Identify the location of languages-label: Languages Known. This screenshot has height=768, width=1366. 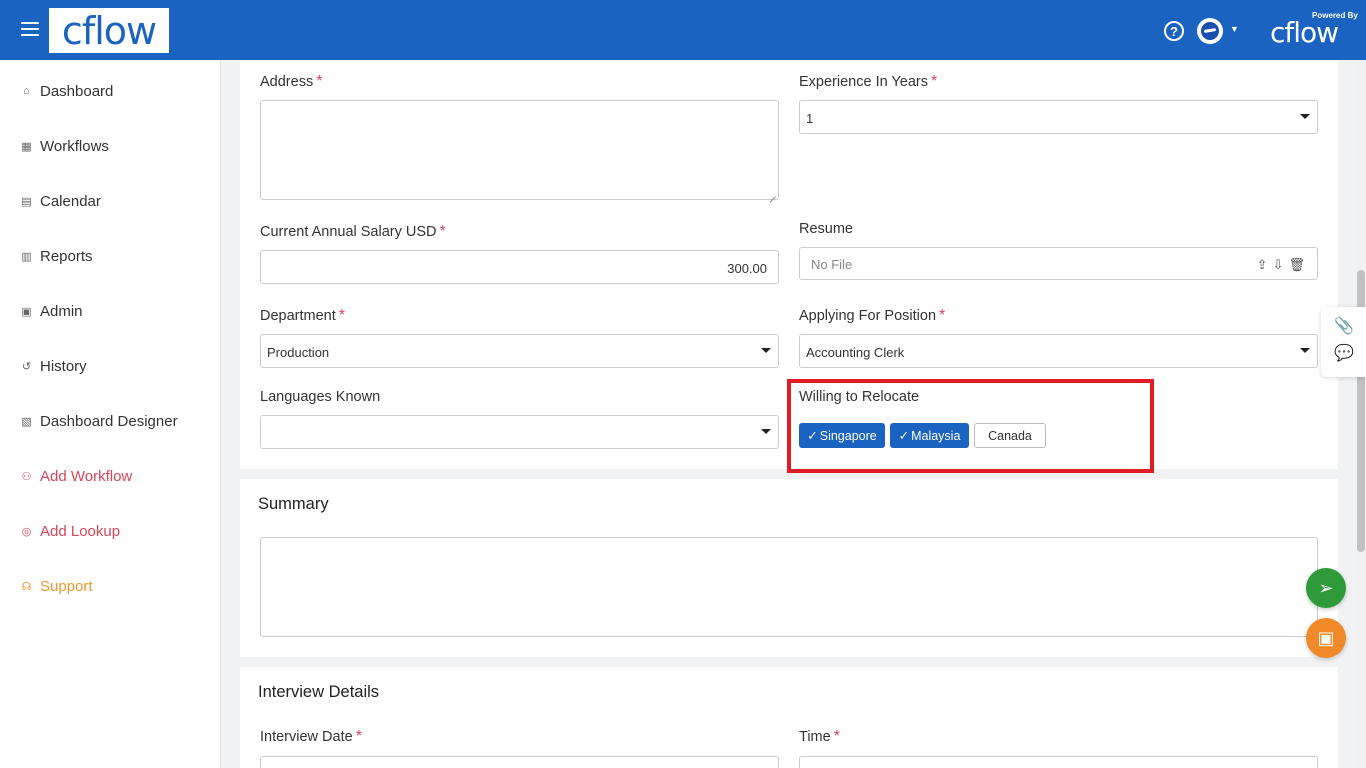
(320, 397).